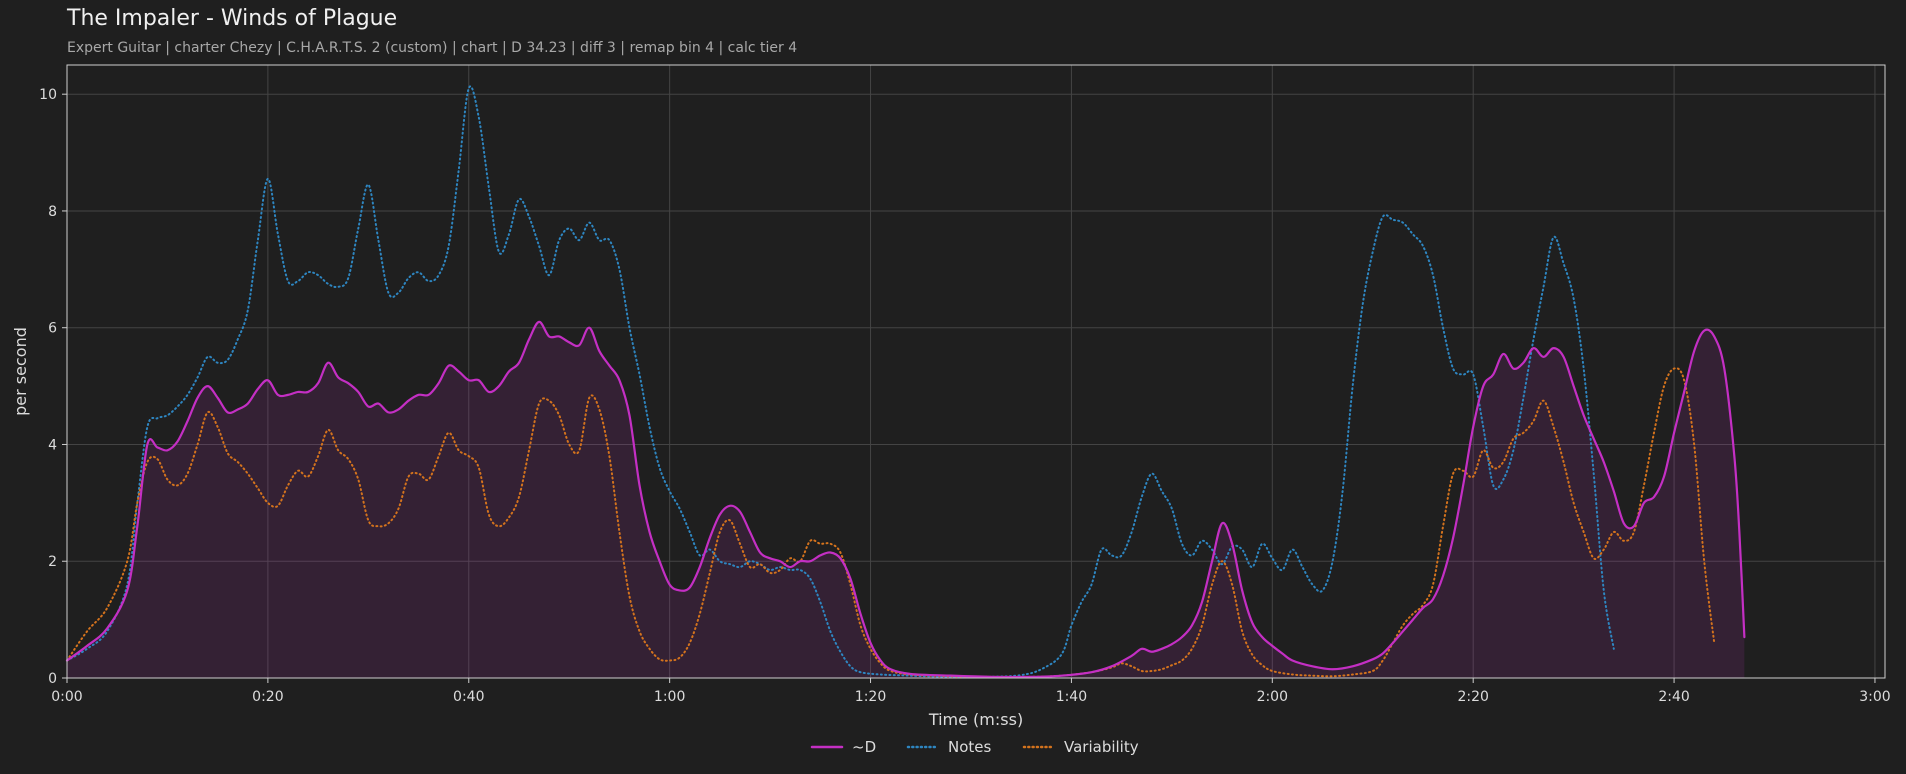 This screenshot has width=1906, height=774. I want to click on x-tick-label: 2:40, so click(1673, 697).